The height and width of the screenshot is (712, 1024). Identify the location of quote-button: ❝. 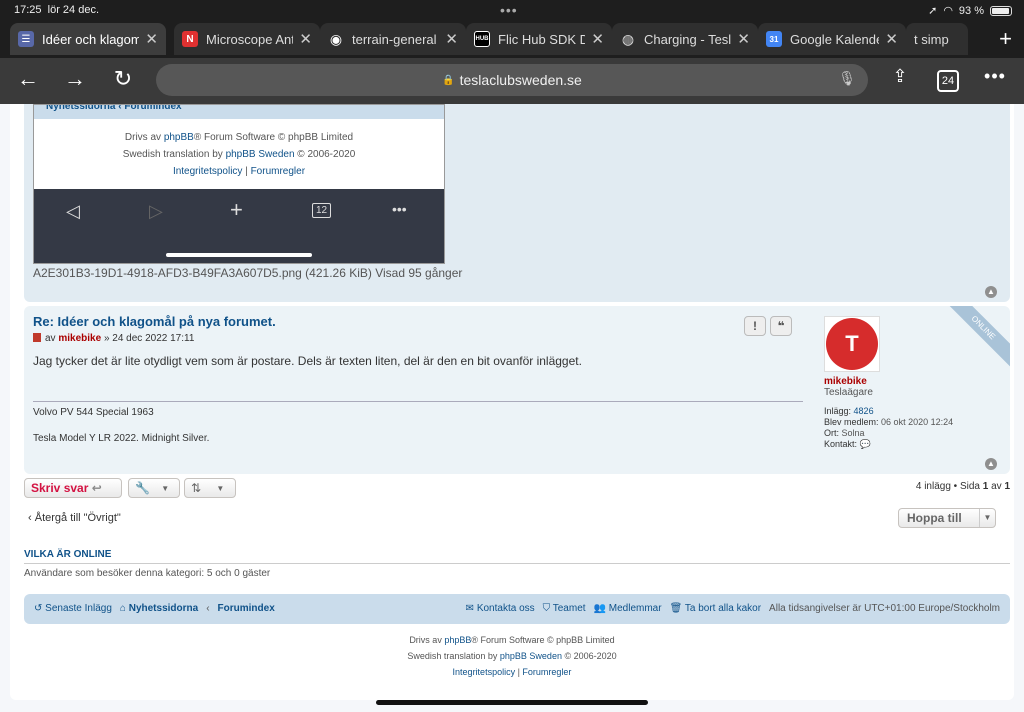
(781, 326).